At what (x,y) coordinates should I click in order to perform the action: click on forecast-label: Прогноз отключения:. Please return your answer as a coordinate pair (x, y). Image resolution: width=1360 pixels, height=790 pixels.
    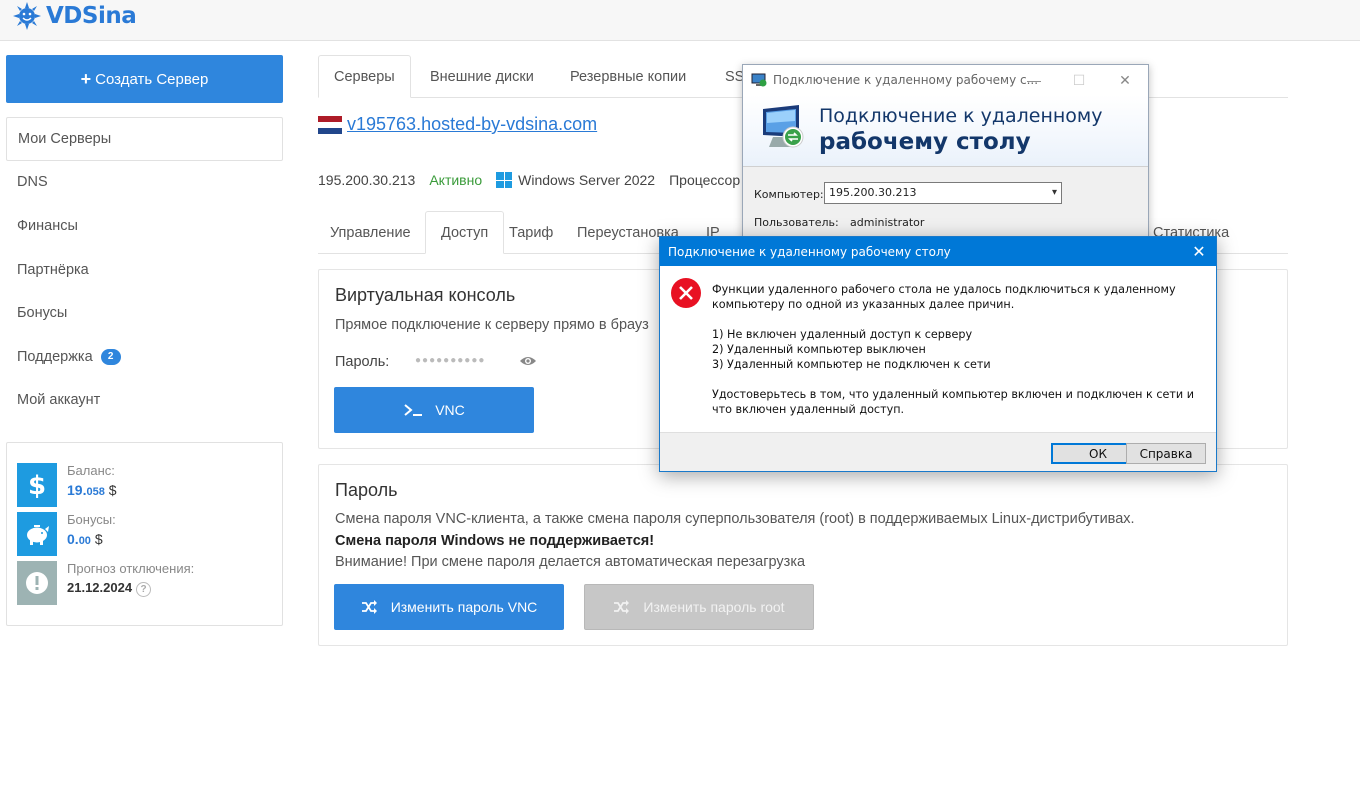
    Looking at the image, I should click on (131, 568).